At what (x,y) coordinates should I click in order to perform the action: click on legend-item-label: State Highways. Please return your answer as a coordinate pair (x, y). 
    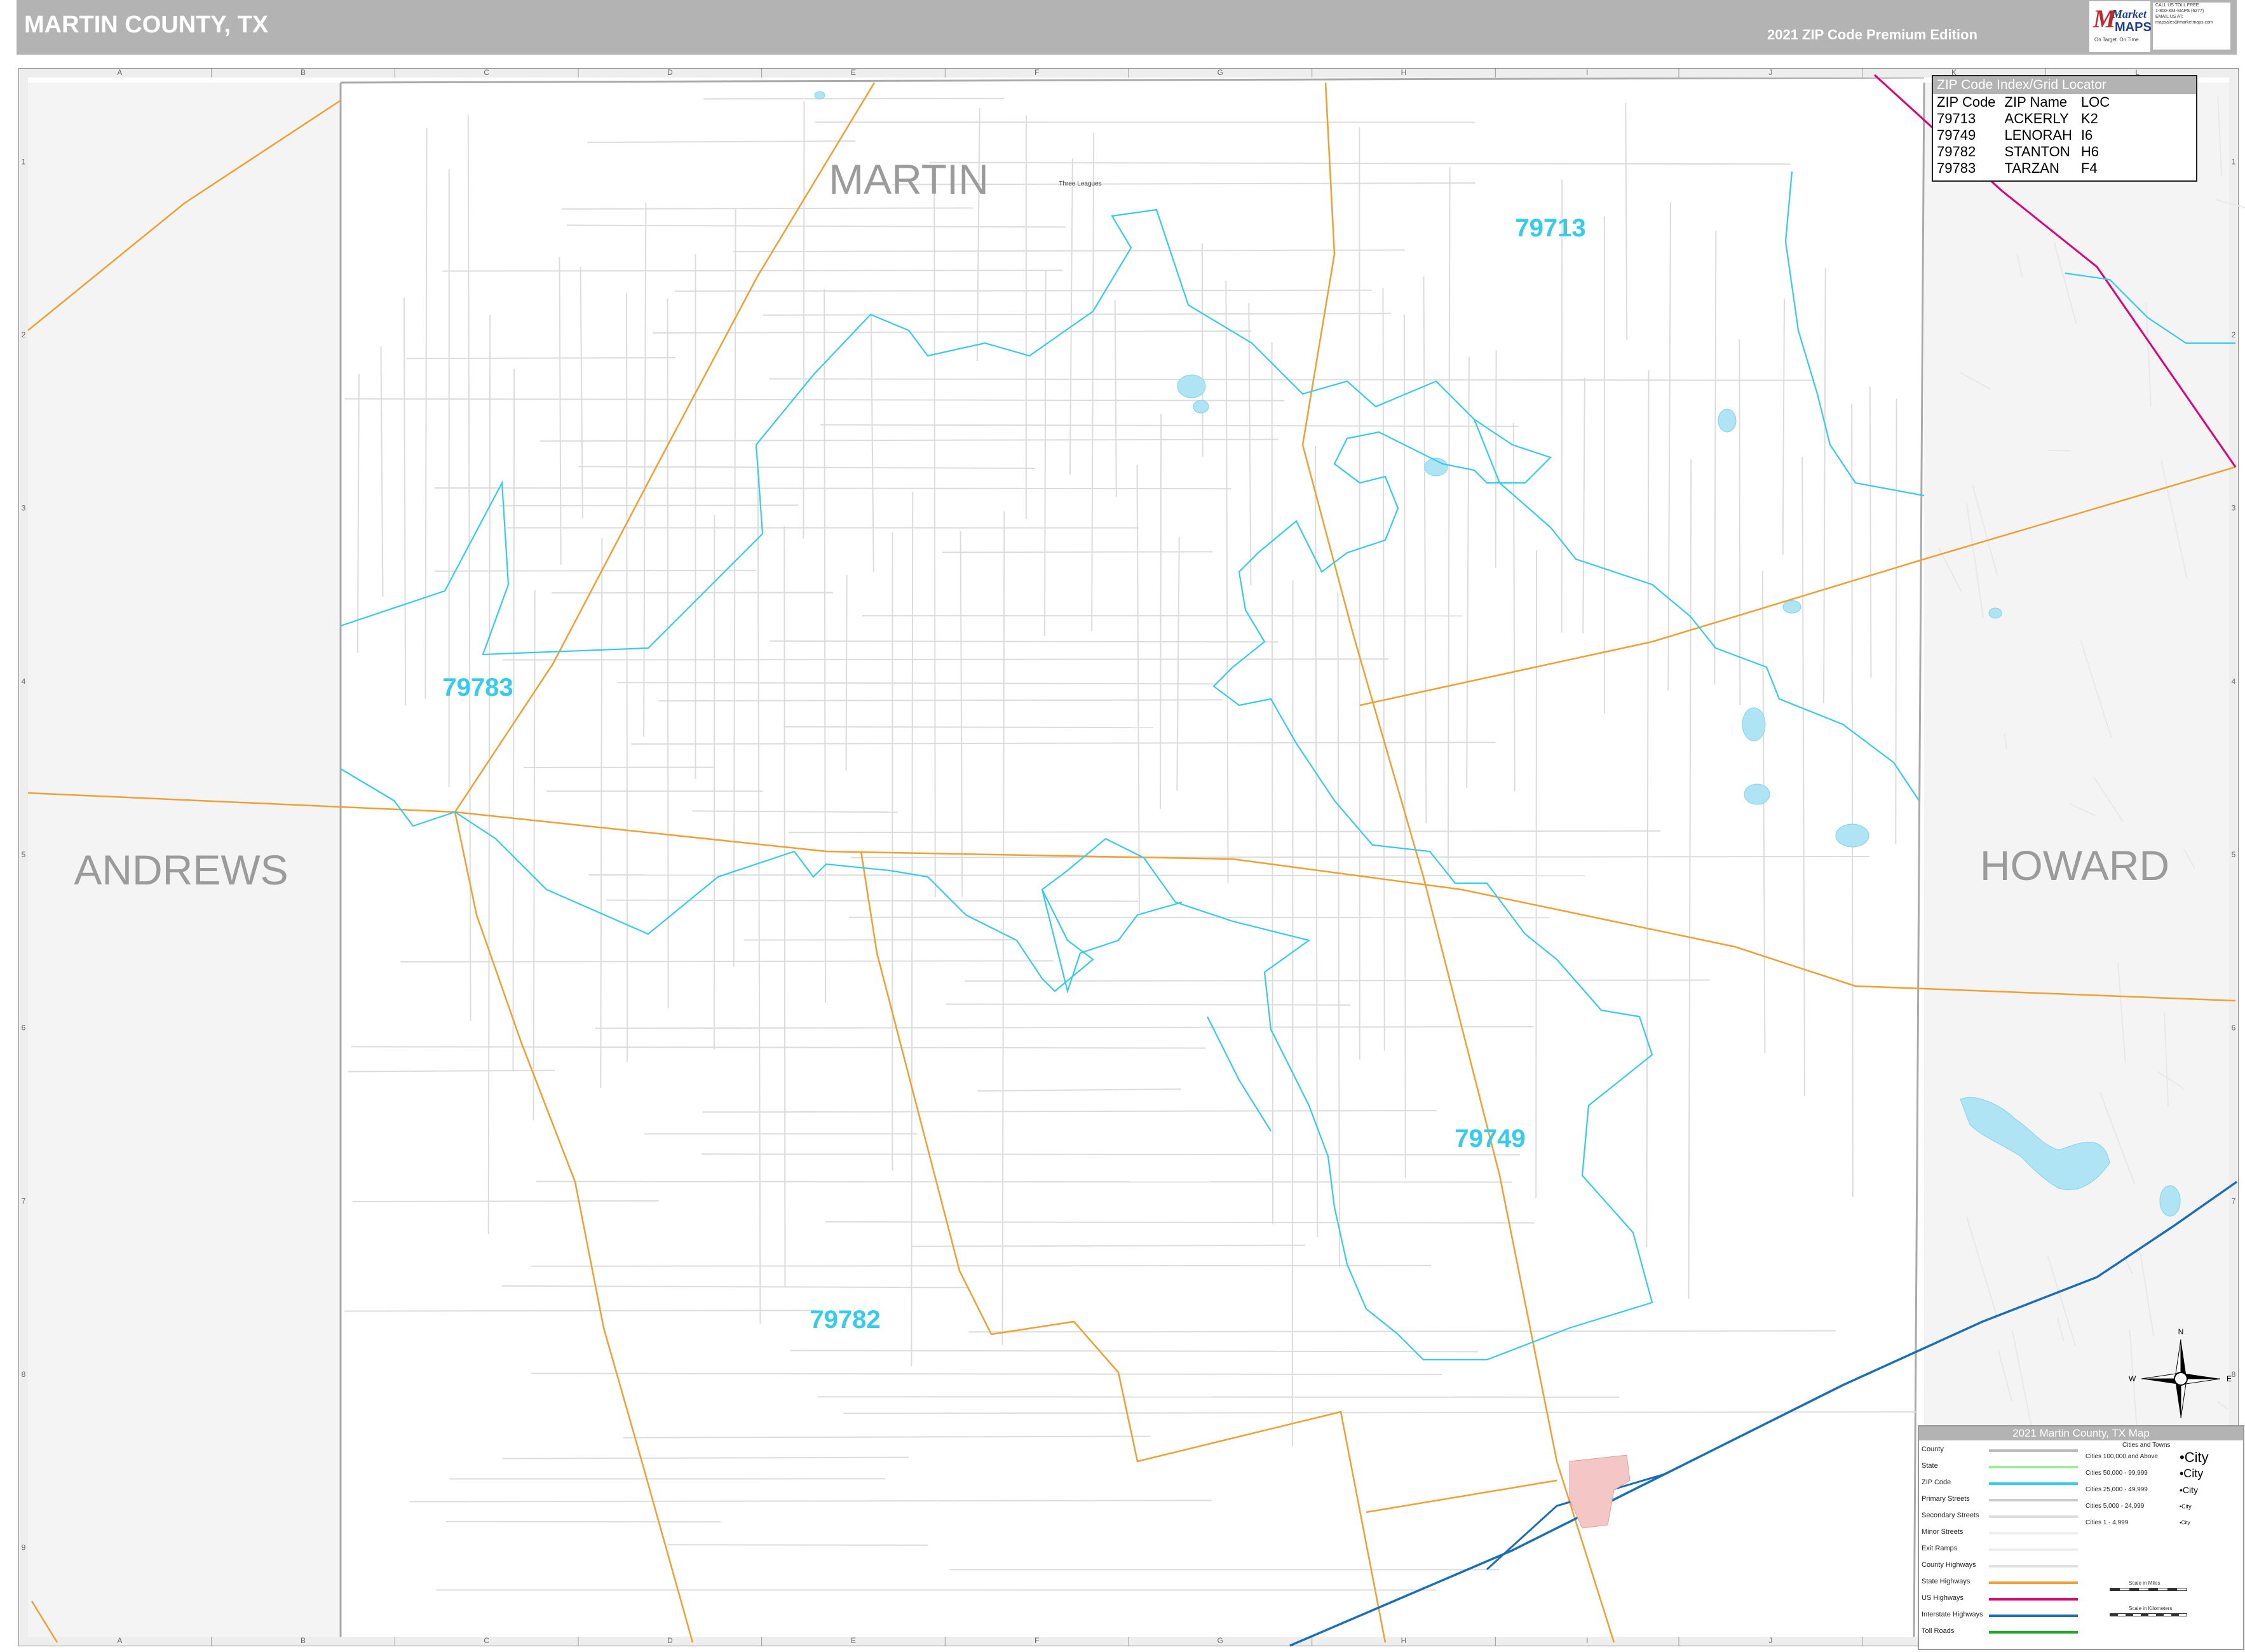
    Looking at the image, I should click on (1946, 1582).